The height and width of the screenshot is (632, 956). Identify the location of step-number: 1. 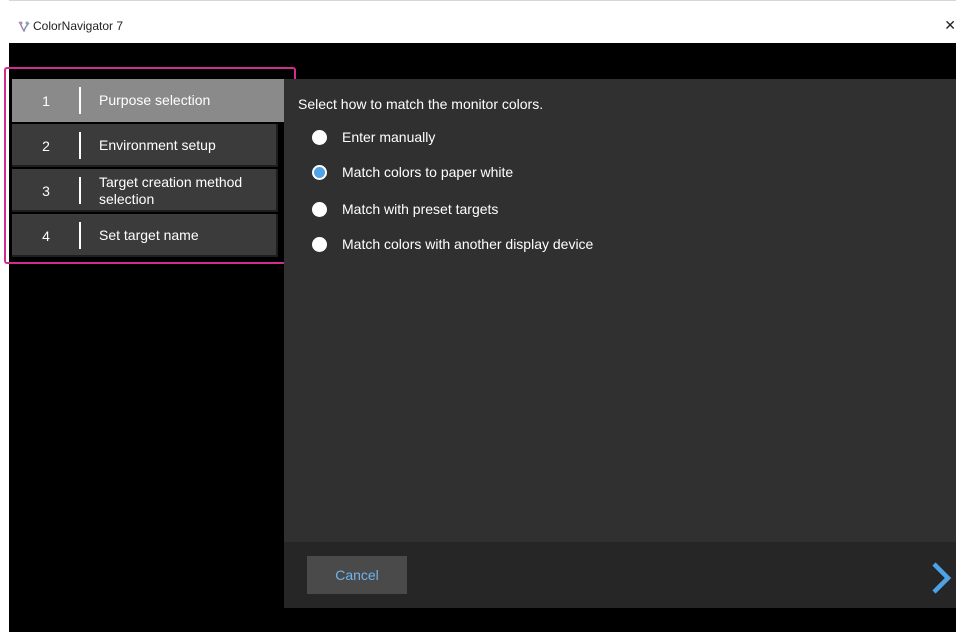
(46, 100).